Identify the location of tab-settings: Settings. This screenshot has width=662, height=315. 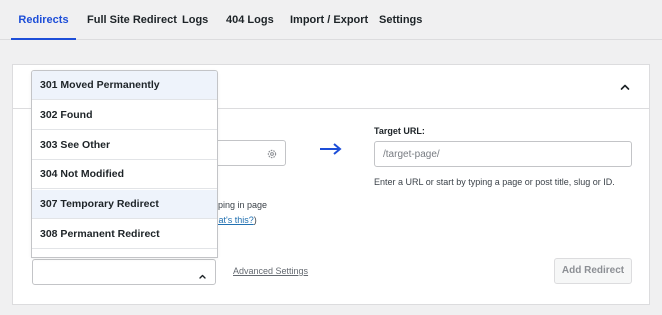
(400, 19).